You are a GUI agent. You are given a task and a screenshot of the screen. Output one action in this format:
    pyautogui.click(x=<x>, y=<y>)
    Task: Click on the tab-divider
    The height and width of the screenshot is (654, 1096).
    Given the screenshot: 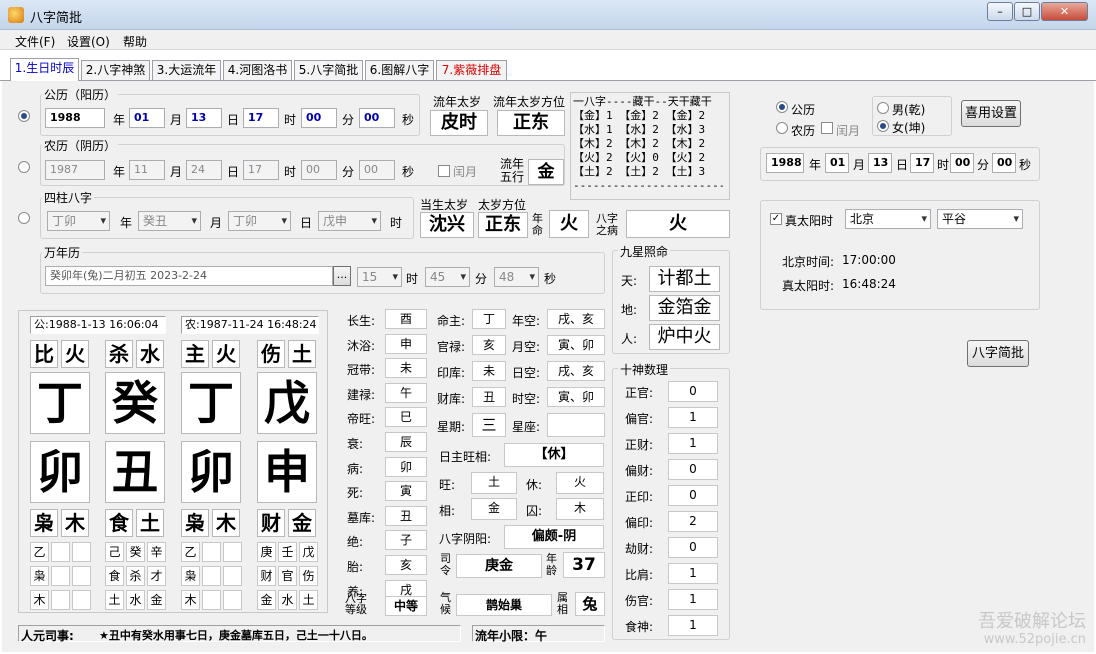 What is the action you would take?
    pyautogui.click(x=548, y=80)
    